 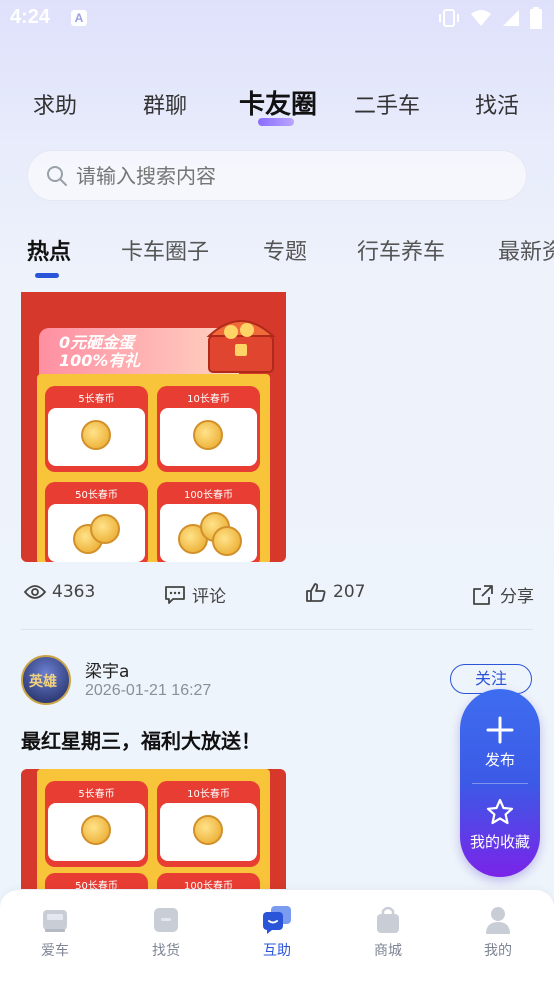 I want to click on publish-button: 发布, so click(x=500, y=742).